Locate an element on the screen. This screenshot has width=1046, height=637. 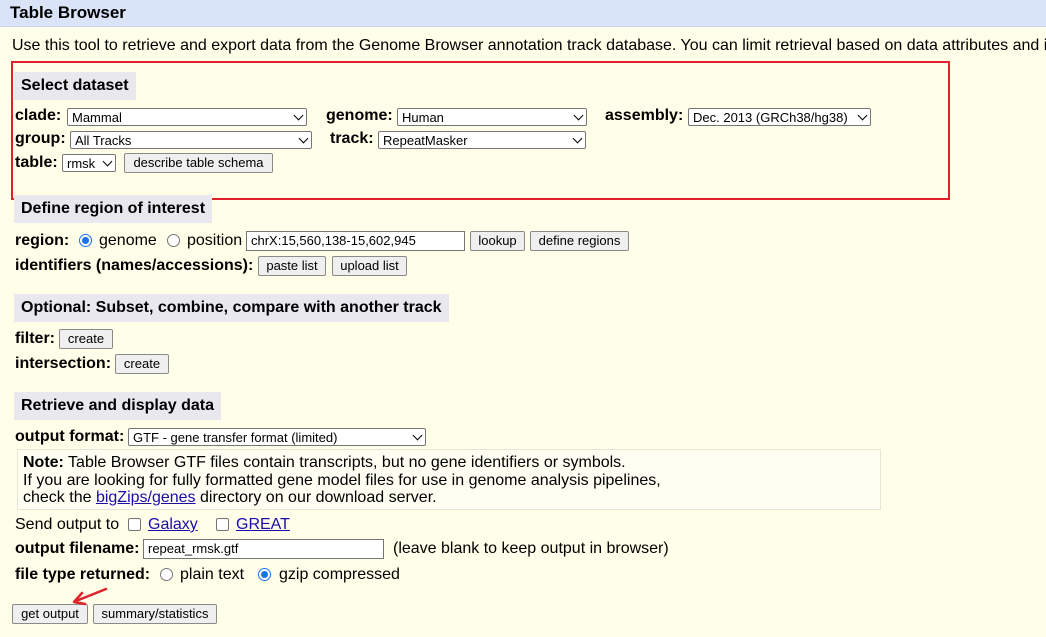
intersection-label: intersection: is located at coordinates (63, 363).